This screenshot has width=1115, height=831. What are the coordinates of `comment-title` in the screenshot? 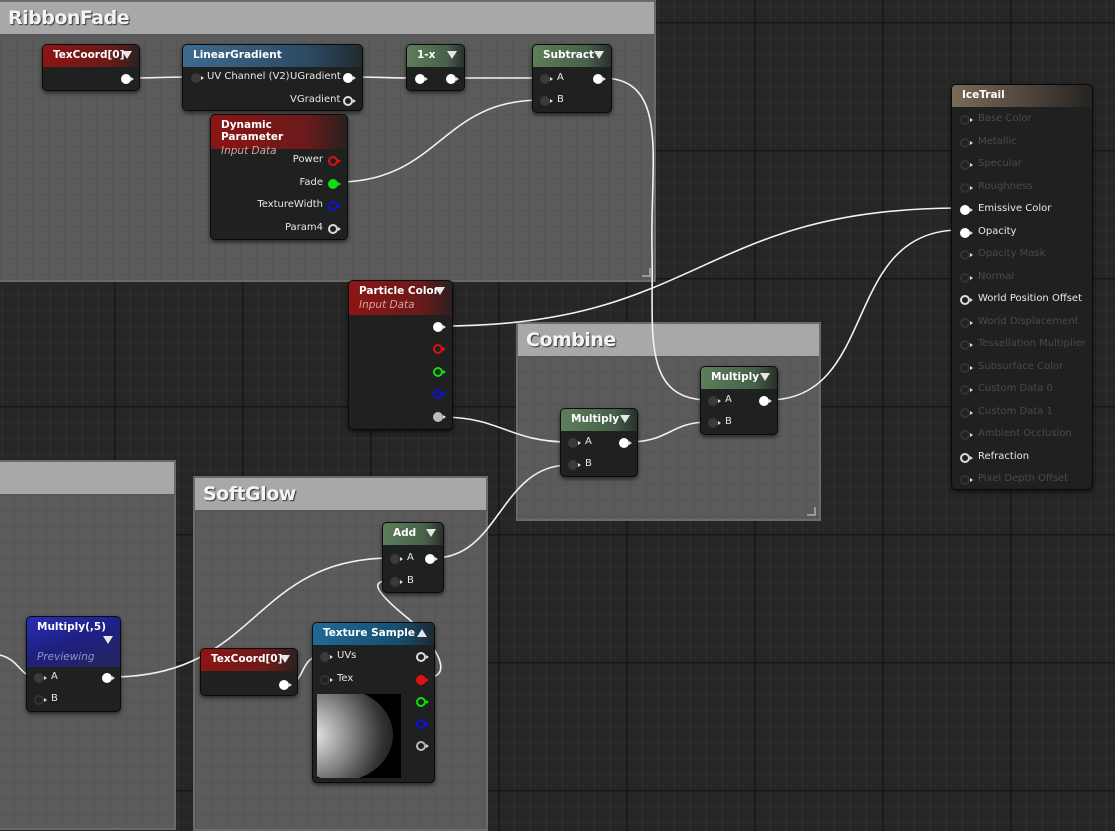 It's located at (87, 478).